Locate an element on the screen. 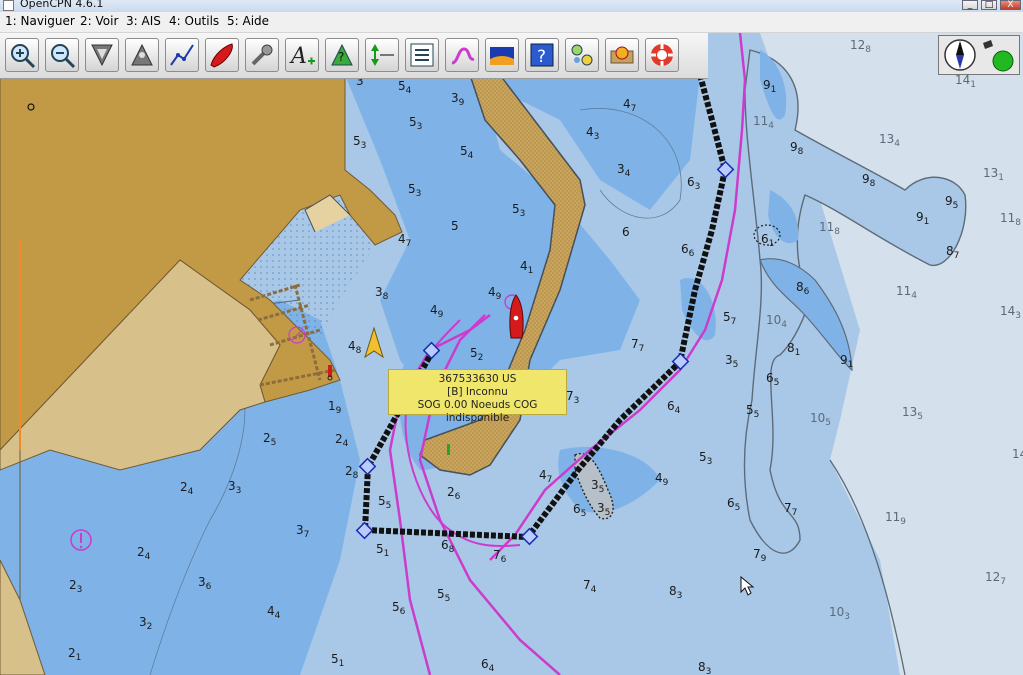  text-button: A is located at coordinates (302, 55).